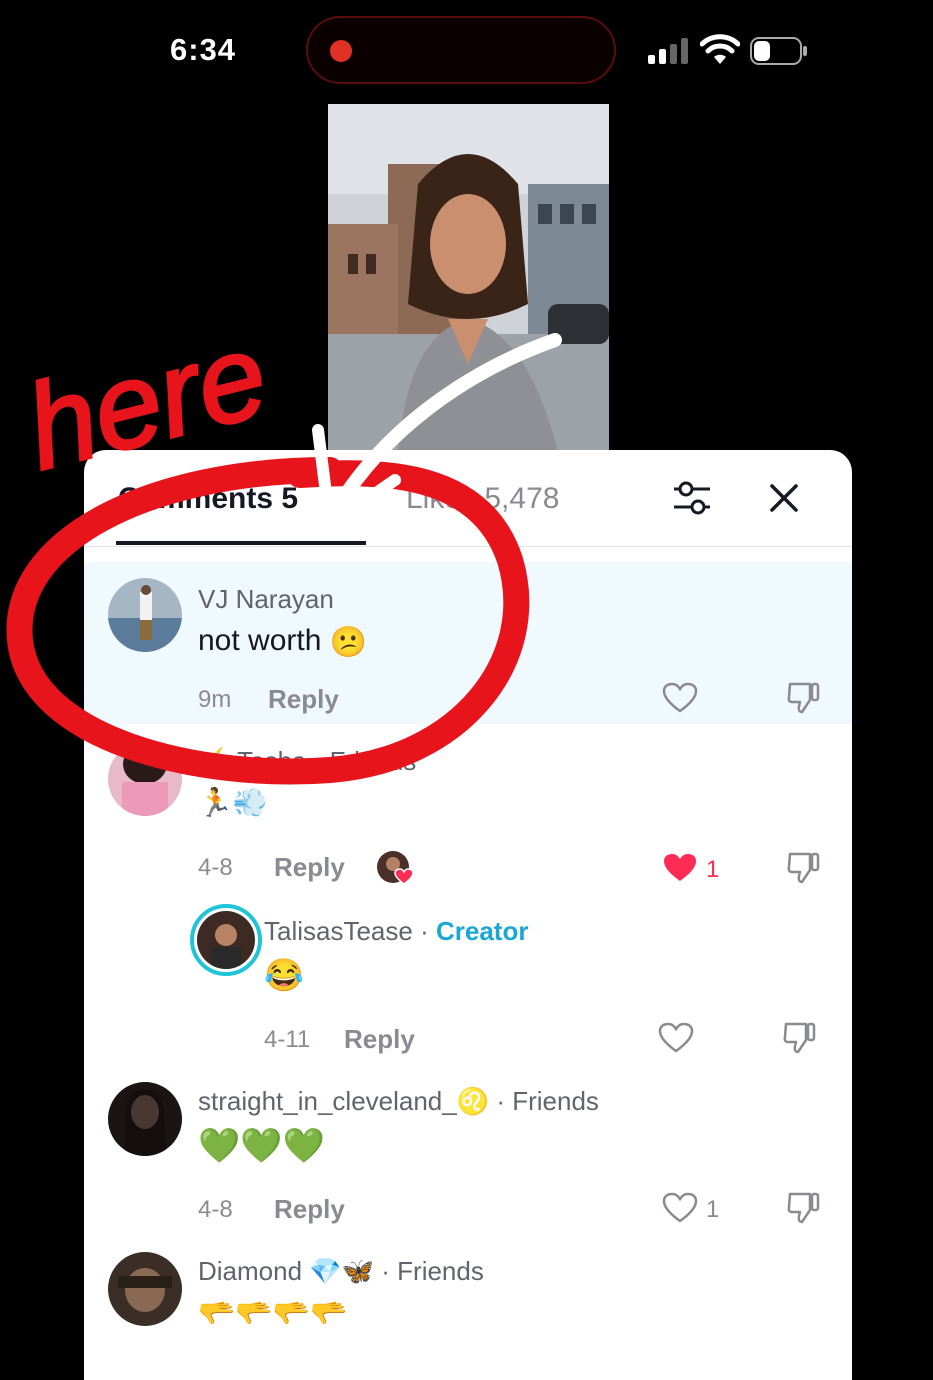 The image size is (933, 1380). Describe the element at coordinates (287, 1039) in the screenshot. I see `reply-timestamp: 4-11` at that location.